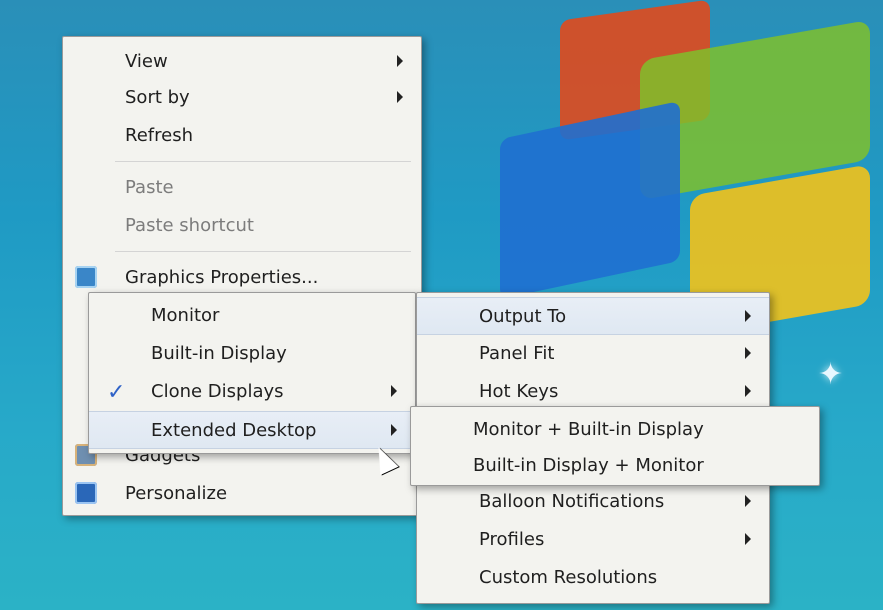 Image resolution: width=883 pixels, height=610 pixels. What do you see at coordinates (242, 97) in the screenshot?
I see `menu-item-sort-by: Sort by` at bounding box center [242, 97].